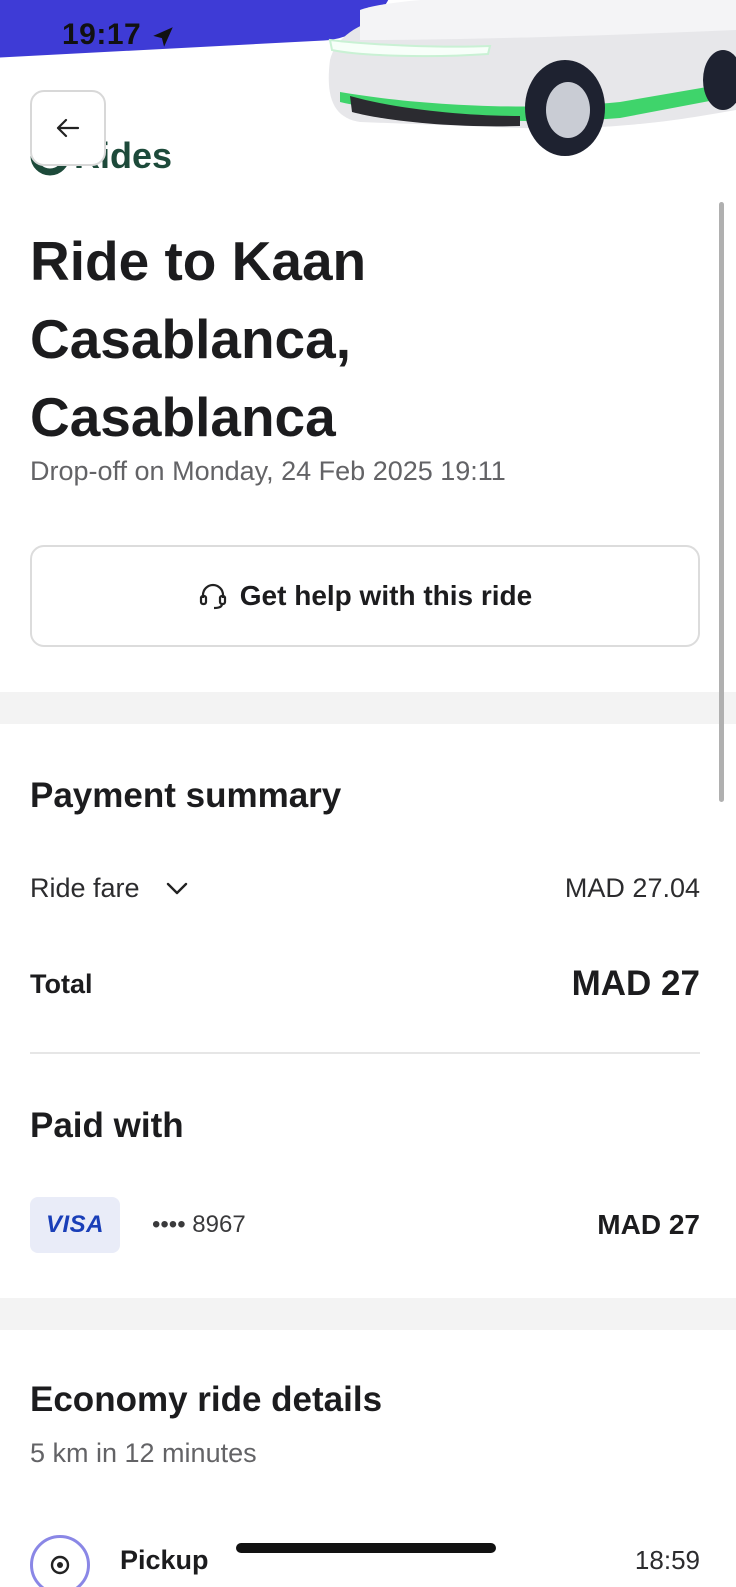 The image size is (736, 1587). Describe the element at coordinates (632, 887) in the screenshot. I see `ride-fare-value: MAD 27.04` at that location.